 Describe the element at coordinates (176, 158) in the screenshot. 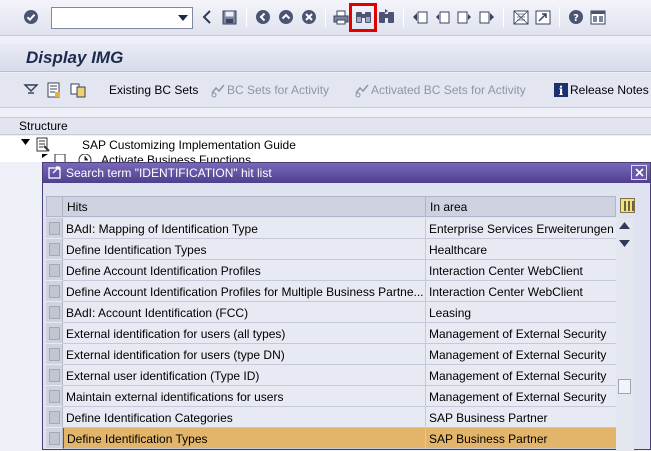

I see `tree-node-label: Activate Business Functions` at that location.